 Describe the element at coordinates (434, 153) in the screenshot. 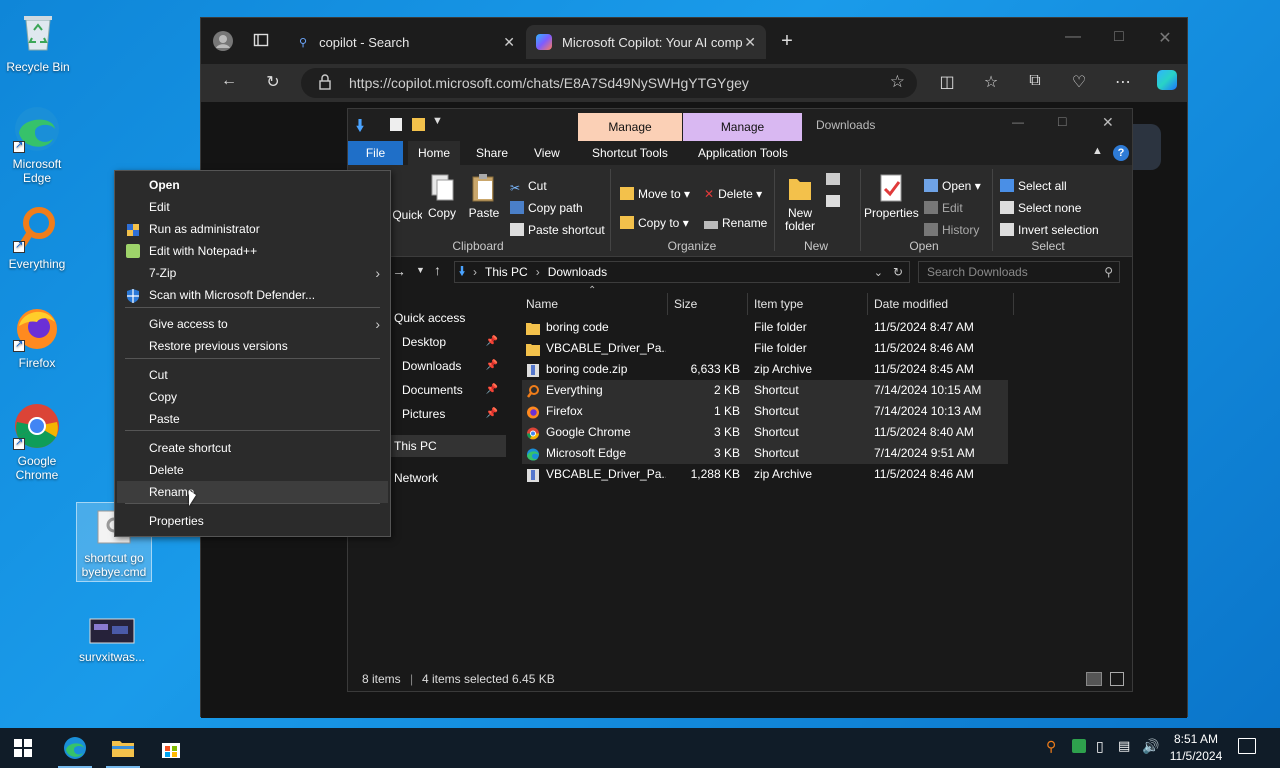

I see `tab-home: Home` at that location.